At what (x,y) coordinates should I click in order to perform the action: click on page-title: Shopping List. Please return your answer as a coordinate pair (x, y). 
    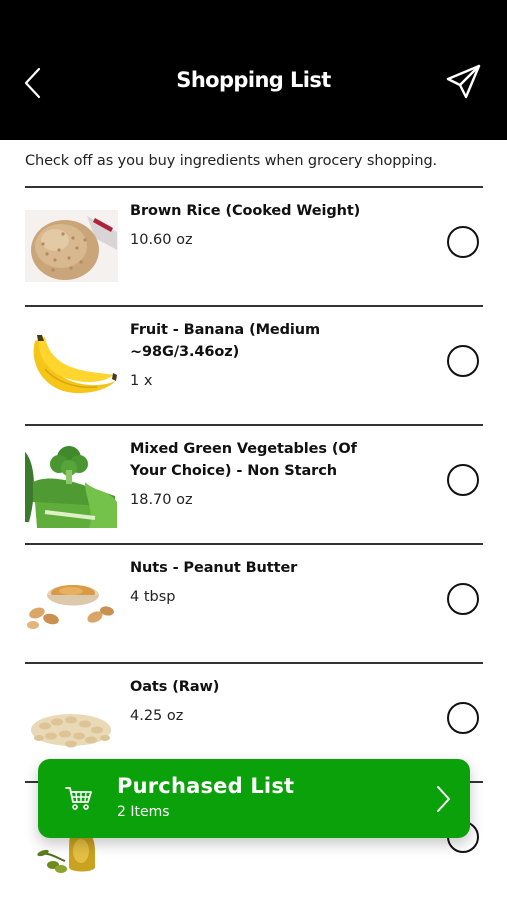
    Looking at the image, I should click on (253, 80).